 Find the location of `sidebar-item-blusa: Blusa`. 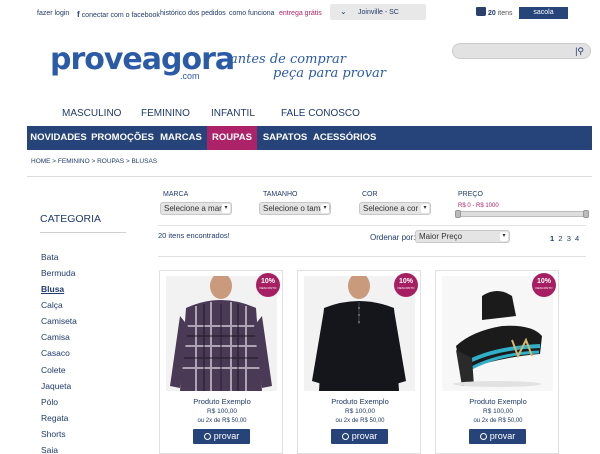

sidebar-item-blusa: Blusa is located at coordinates (52, 289).